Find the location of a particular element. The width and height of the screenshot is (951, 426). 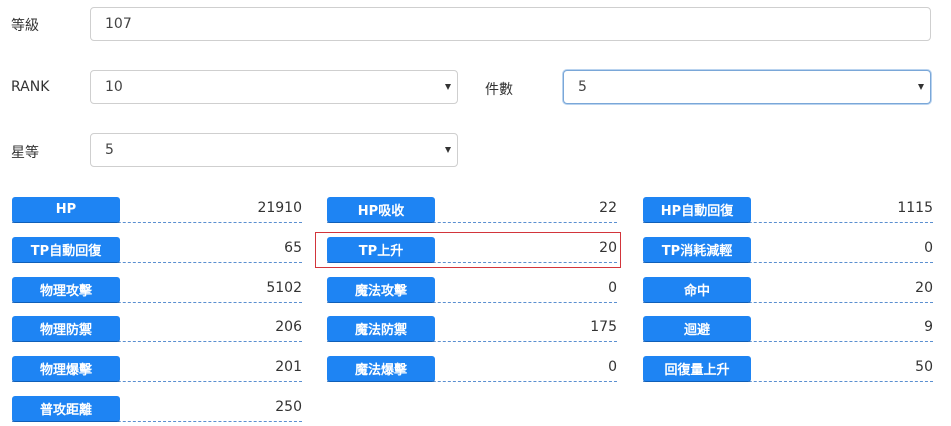

stat-mag-crit: 魔法爆擊 0 is located at coordinates (472, 369).